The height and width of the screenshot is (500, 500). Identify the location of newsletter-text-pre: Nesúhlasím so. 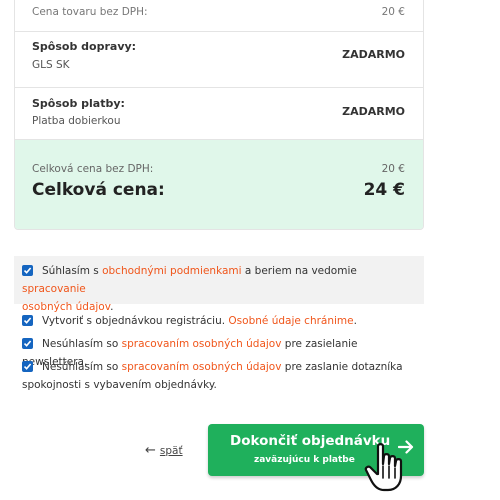
(82, 344).